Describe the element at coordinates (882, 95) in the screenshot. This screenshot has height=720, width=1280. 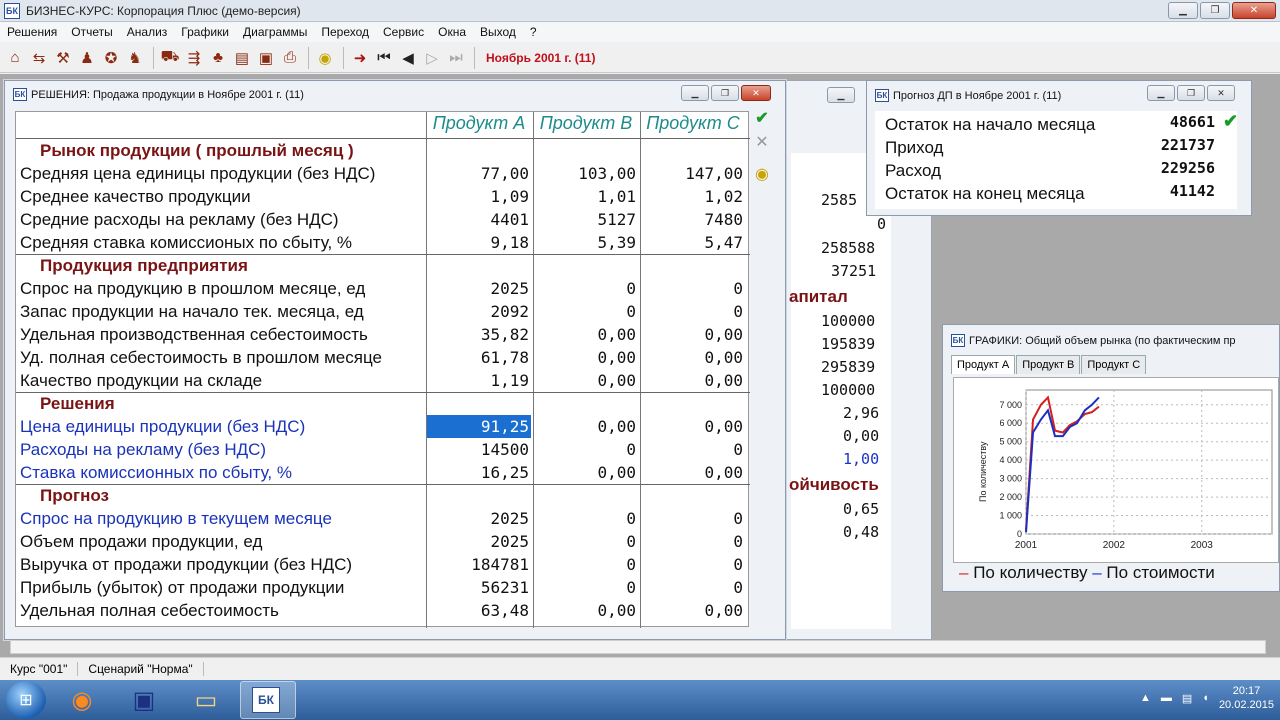
I see `window-logo-icon: БК` at that location.